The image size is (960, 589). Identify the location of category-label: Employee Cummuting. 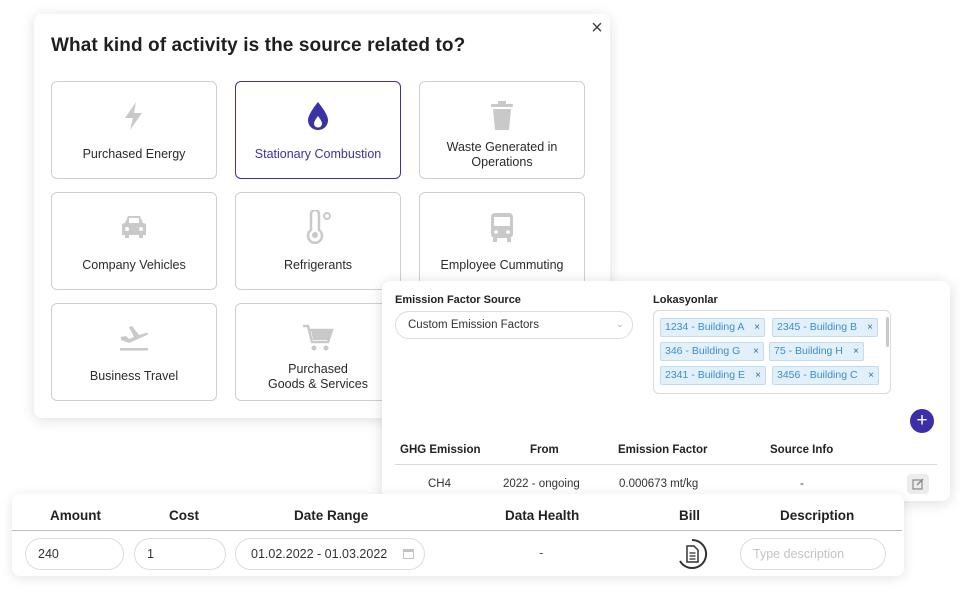
(502, 265).